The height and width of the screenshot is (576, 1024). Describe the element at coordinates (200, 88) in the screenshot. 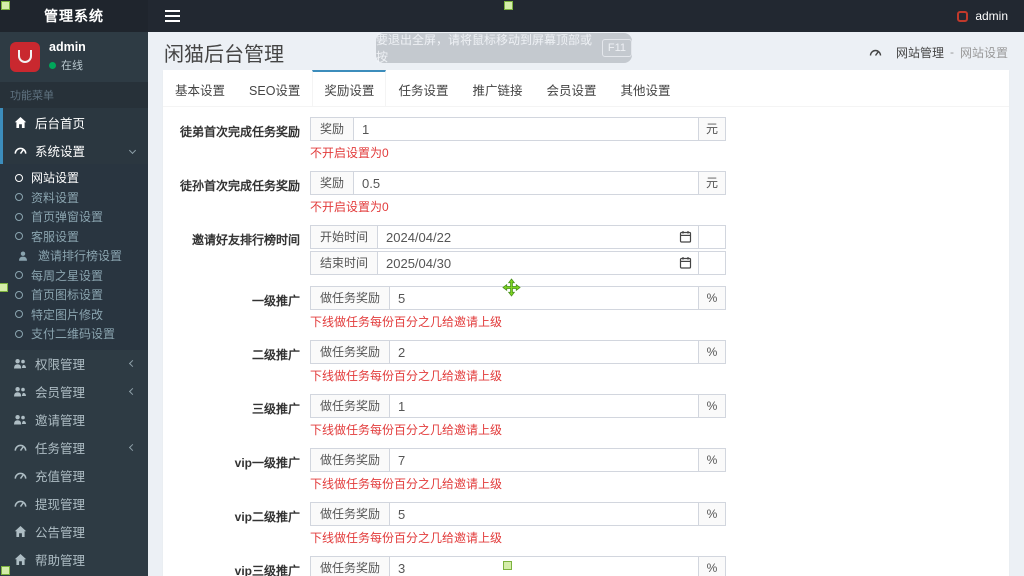

I see `tab-0: 基本设置` at that location.